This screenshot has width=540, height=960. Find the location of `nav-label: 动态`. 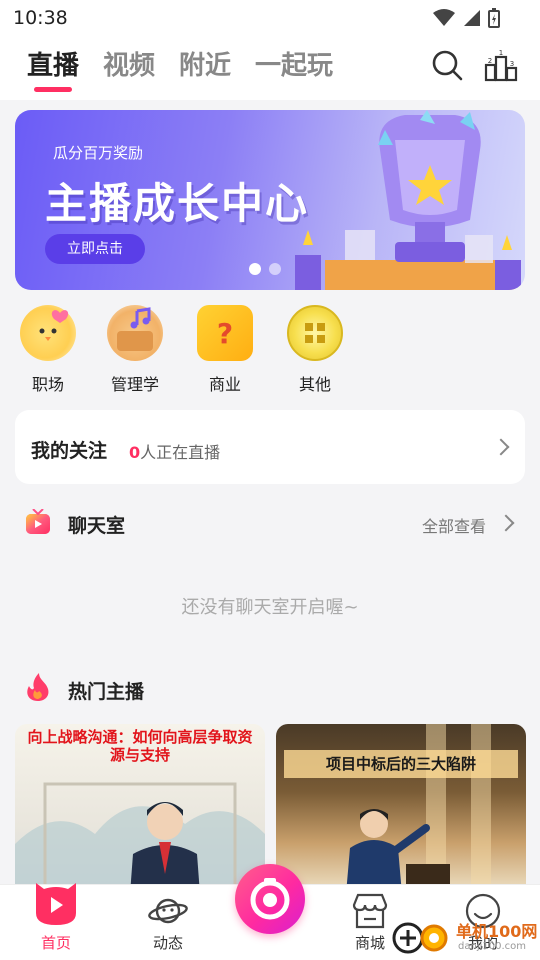

nav-label: 动态 is located at coordinates (167, 943).